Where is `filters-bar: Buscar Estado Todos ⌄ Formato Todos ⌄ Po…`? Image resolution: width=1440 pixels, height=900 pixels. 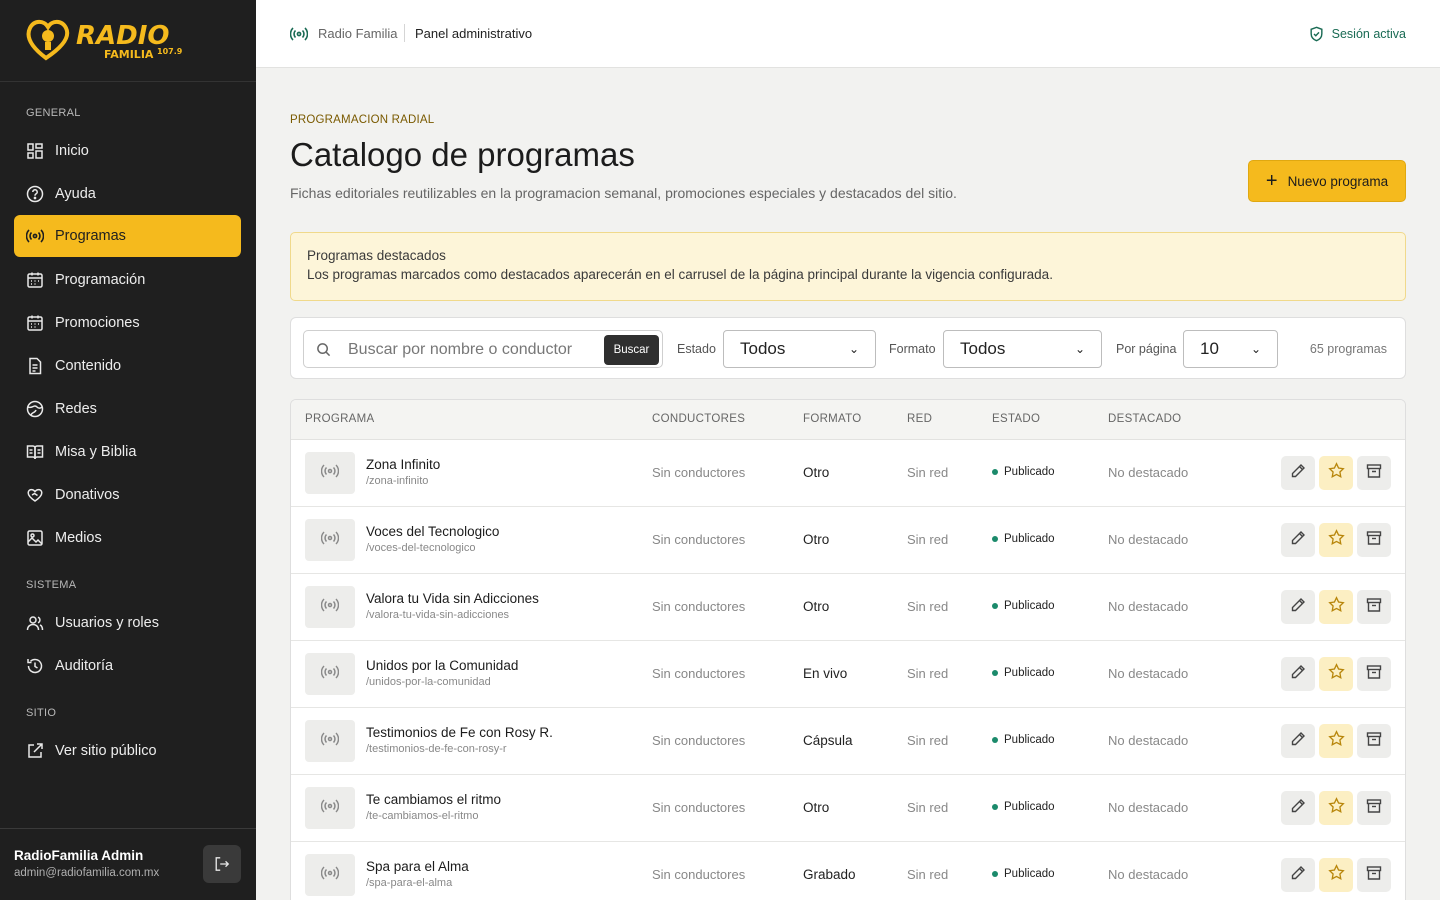 filters-bar: Buscar Estado Todos ⌄ Formato Todos ⌄ Po… is located at coordinates (848, 348).